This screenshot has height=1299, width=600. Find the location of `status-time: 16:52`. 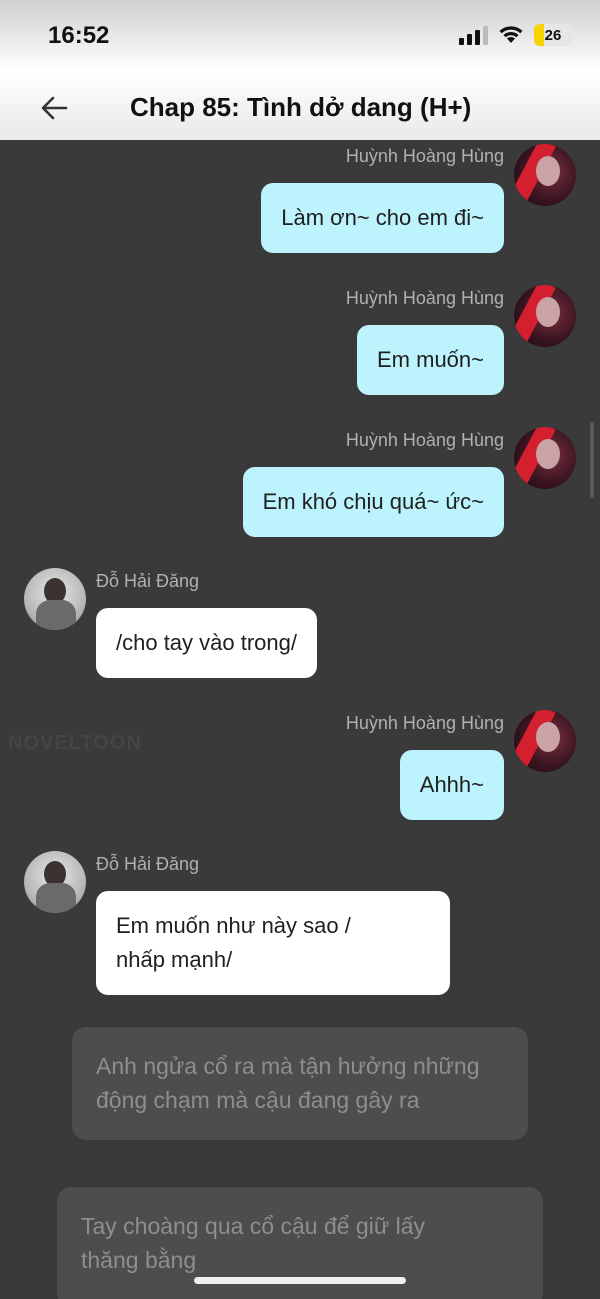

status-time: 16:52 is located at coordinates (79, 35).